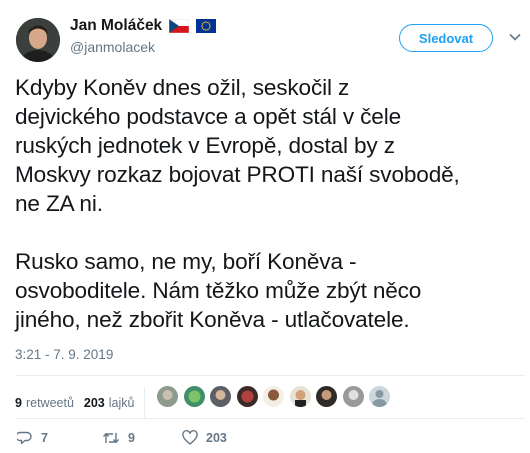  Describe the element at coordinates (112, 47) in the screenshot. I see `author-handle: @janmolacek` at that location.